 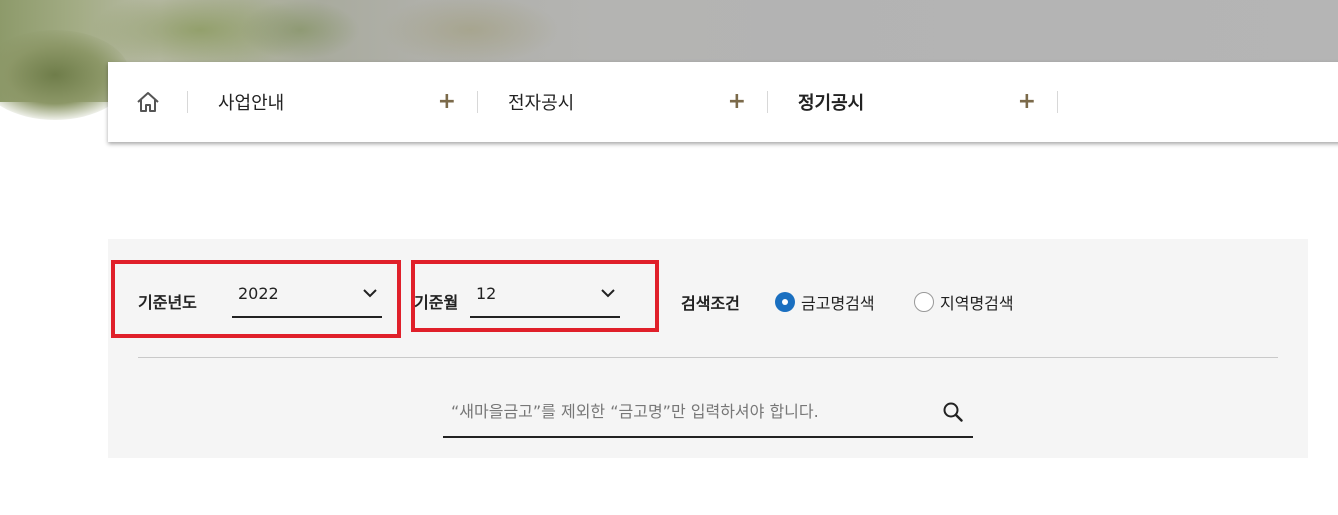 I want to click on search-icon, so click(x=953, y=412).